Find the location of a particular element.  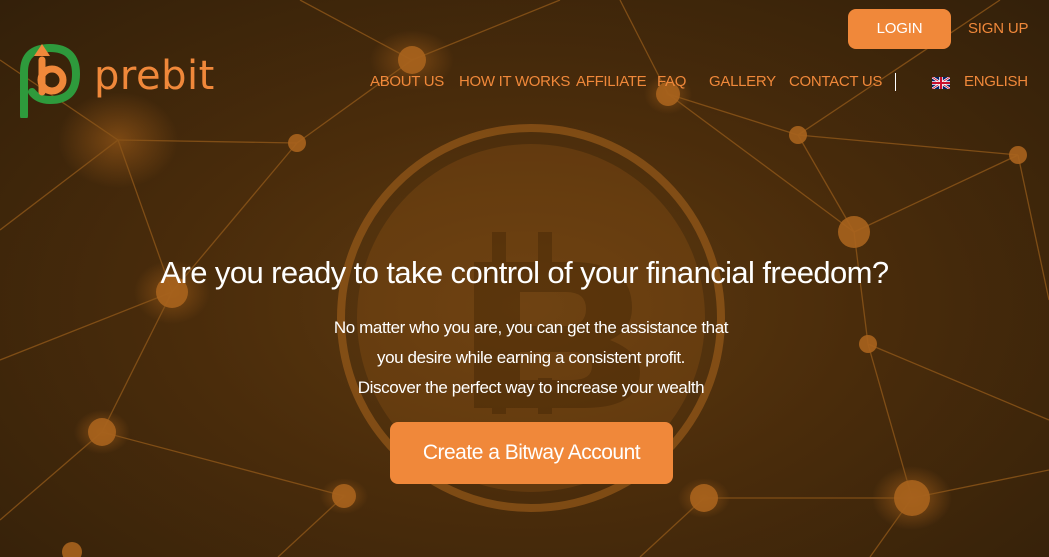

prebit-logo: prebit is located at coordinates (123, 81).